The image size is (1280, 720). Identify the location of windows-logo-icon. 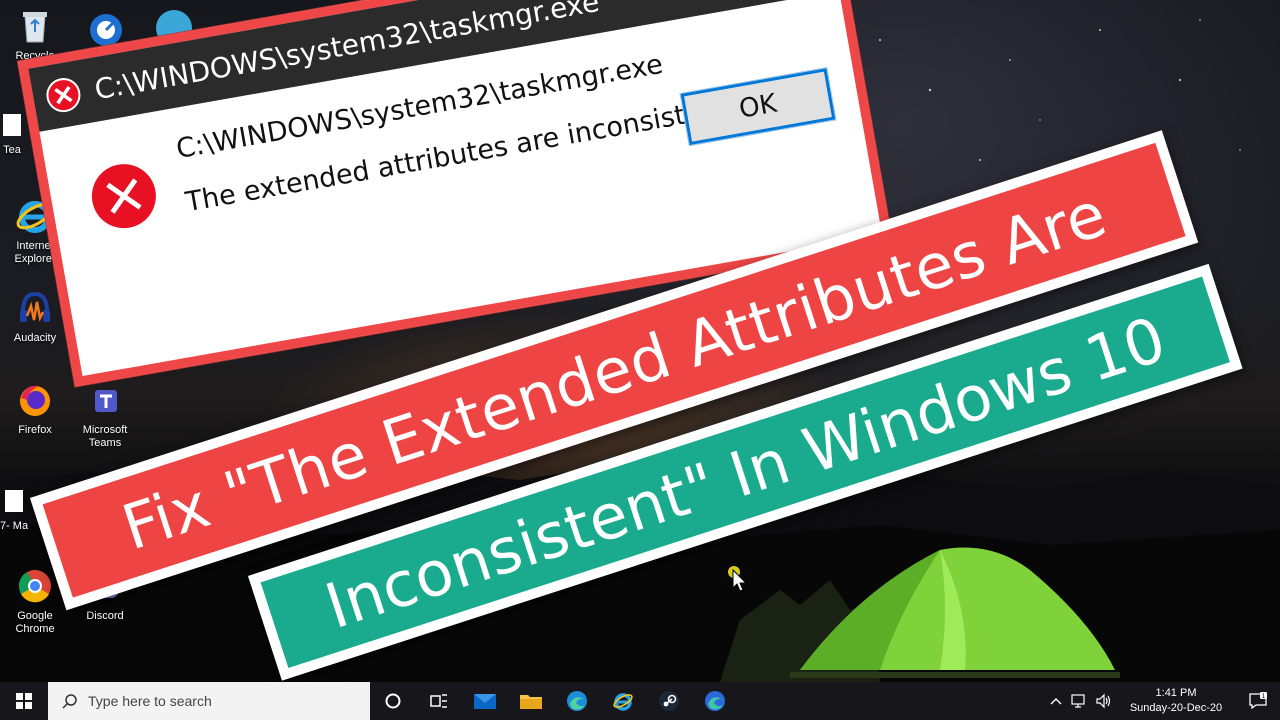
(24, 701).